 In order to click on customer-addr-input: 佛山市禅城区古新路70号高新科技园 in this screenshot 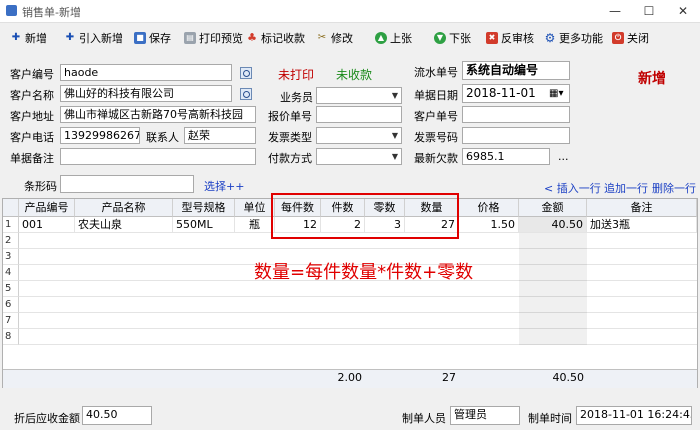, I will do `click(158, 114)`.